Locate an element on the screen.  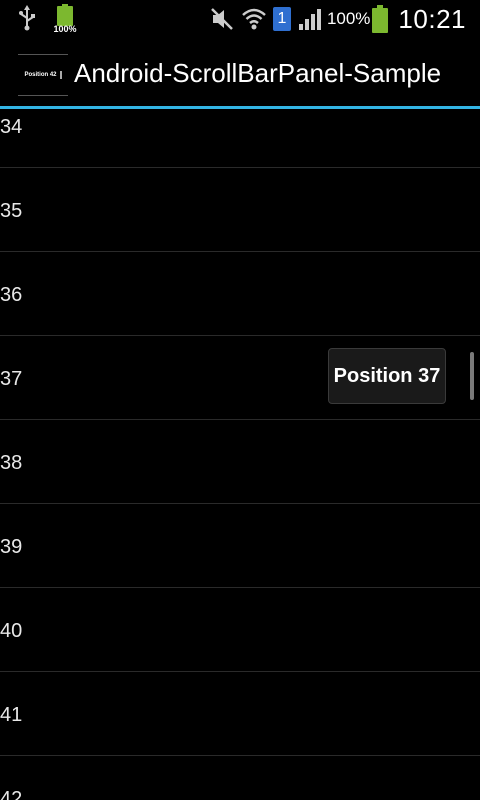
list-item: 40 is located at coordinates (240, 630).